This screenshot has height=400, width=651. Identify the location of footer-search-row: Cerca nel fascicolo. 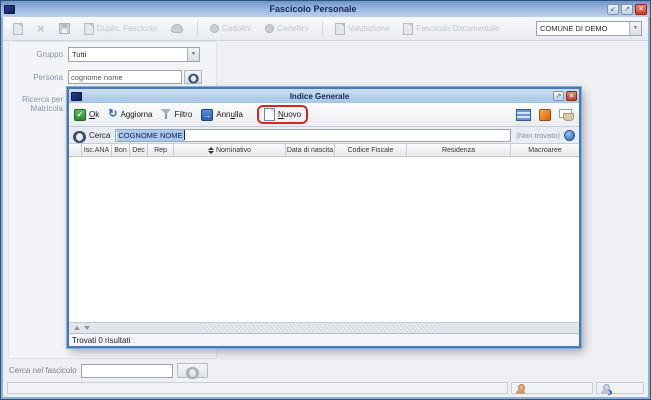
(108, 371).